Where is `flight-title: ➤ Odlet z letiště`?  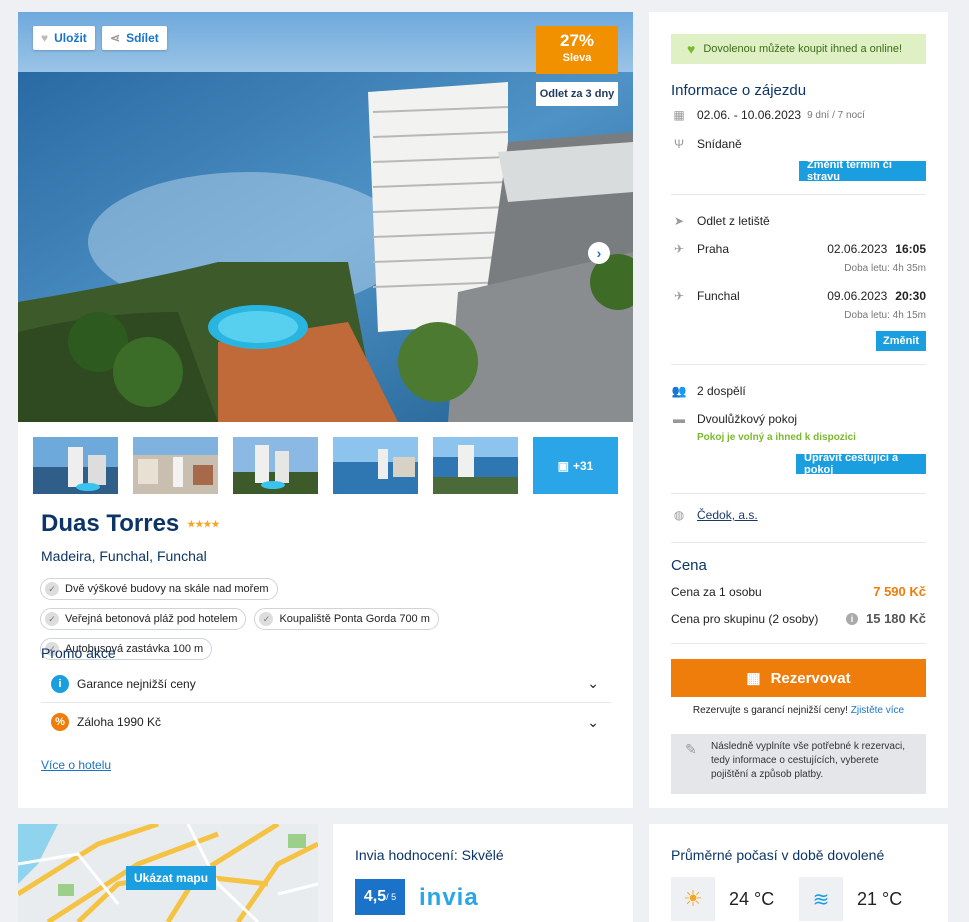 flight-title: ➤ Odlet z letiště is located at coordinates (798, 221).